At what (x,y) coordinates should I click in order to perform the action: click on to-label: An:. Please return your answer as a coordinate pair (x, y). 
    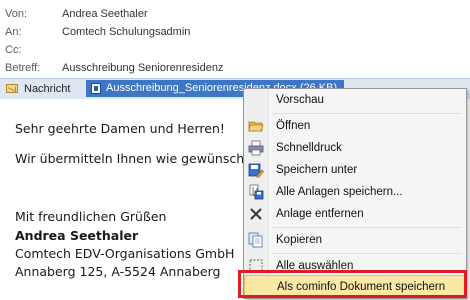
    Looking at the image, I should click on (13, 32).